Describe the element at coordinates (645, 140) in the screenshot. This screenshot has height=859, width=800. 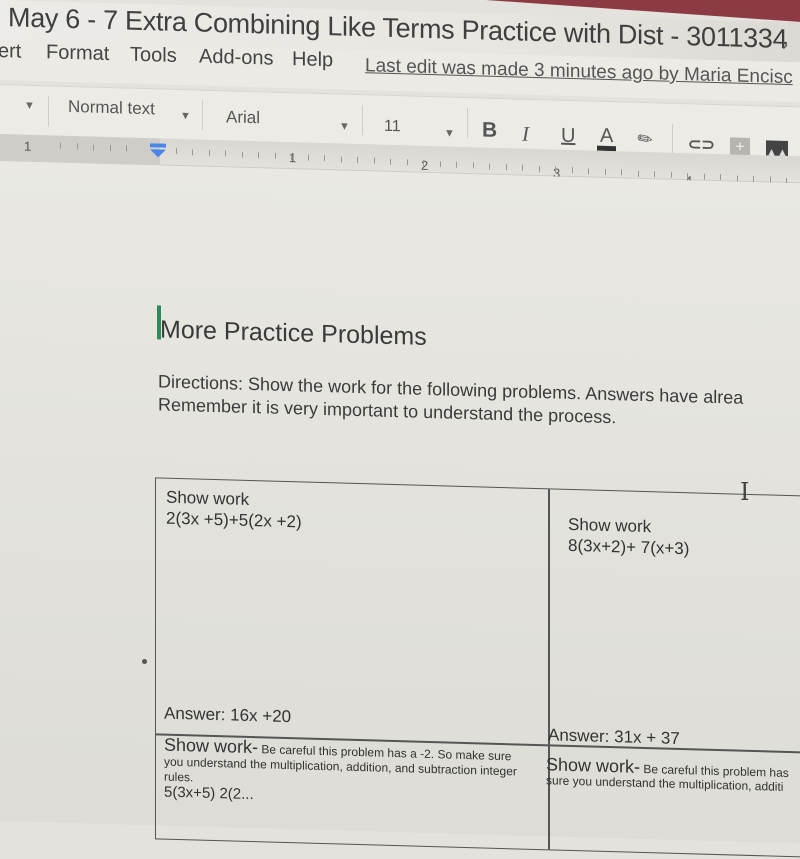
I see `highlight-icon: ✎` at that location.